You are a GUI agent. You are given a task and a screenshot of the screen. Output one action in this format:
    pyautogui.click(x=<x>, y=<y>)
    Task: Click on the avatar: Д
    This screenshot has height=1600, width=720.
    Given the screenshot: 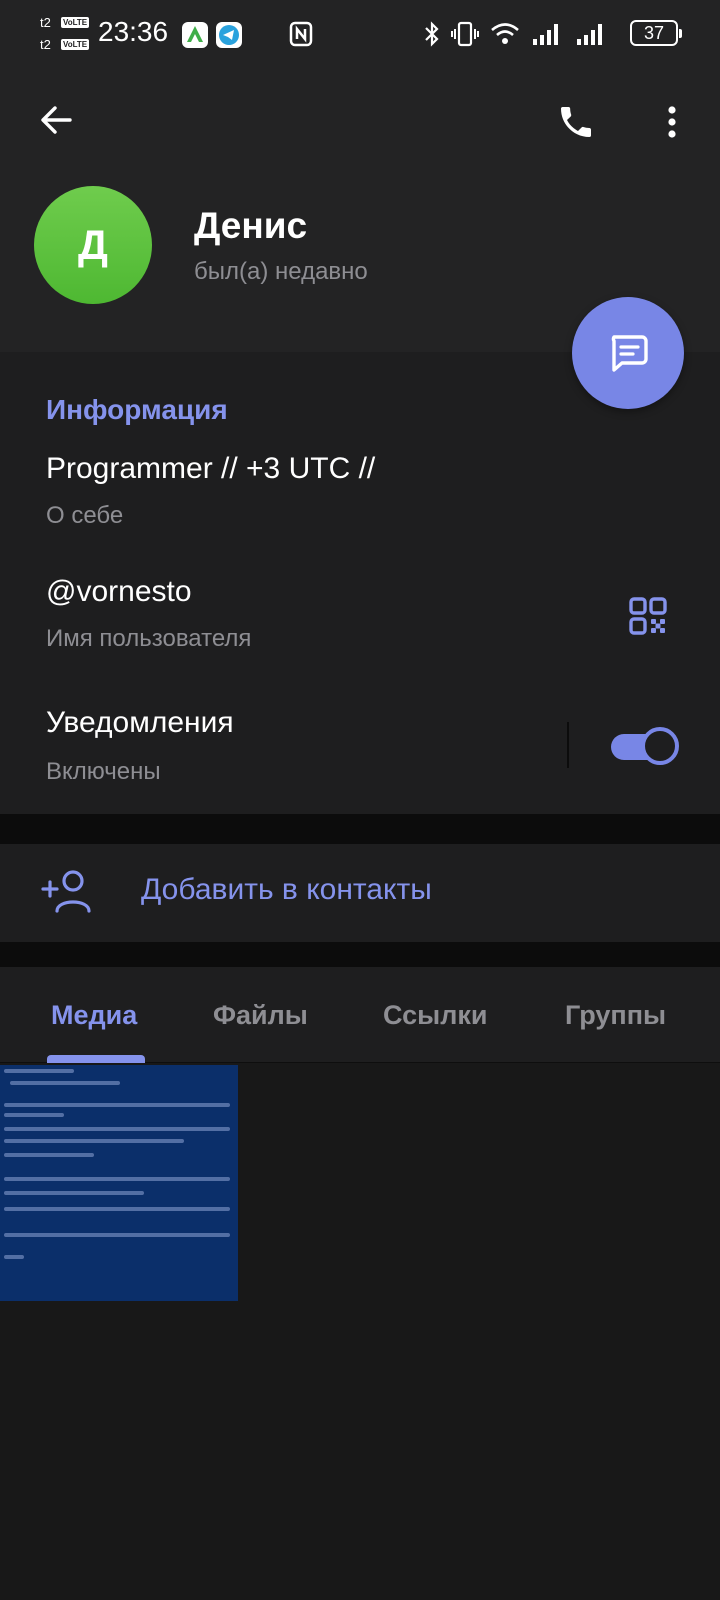 What is the action you would take?
    pyautogui.click(x=93, y=245)
    